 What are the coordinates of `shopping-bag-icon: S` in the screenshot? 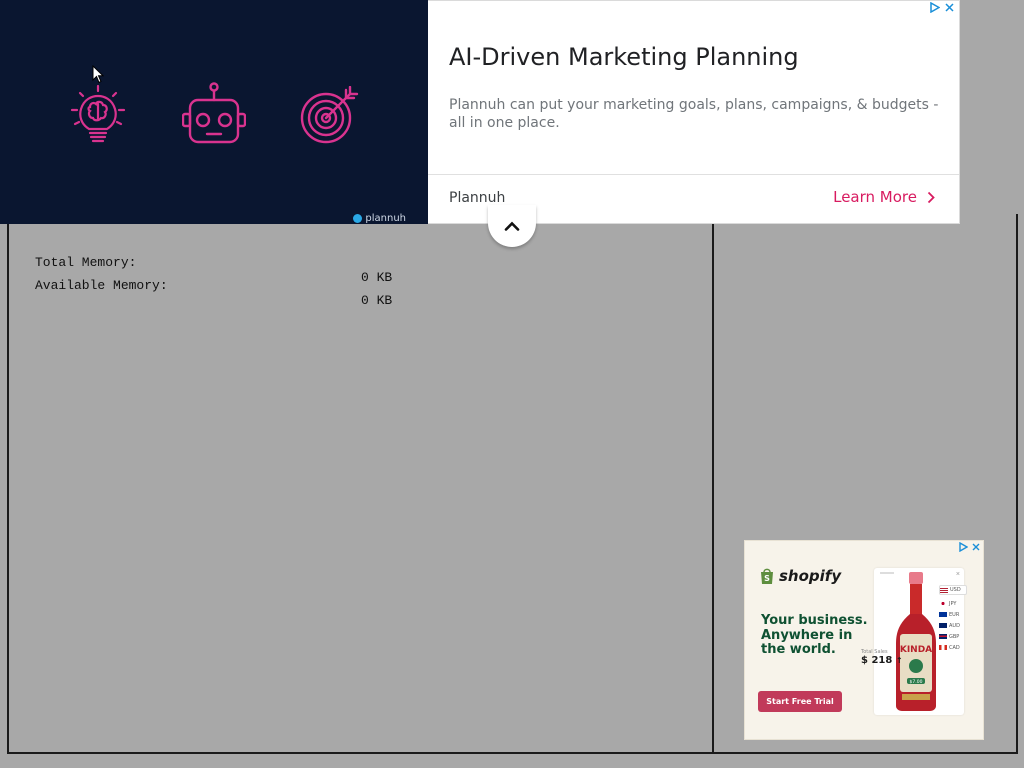 It's located at (767, 576).